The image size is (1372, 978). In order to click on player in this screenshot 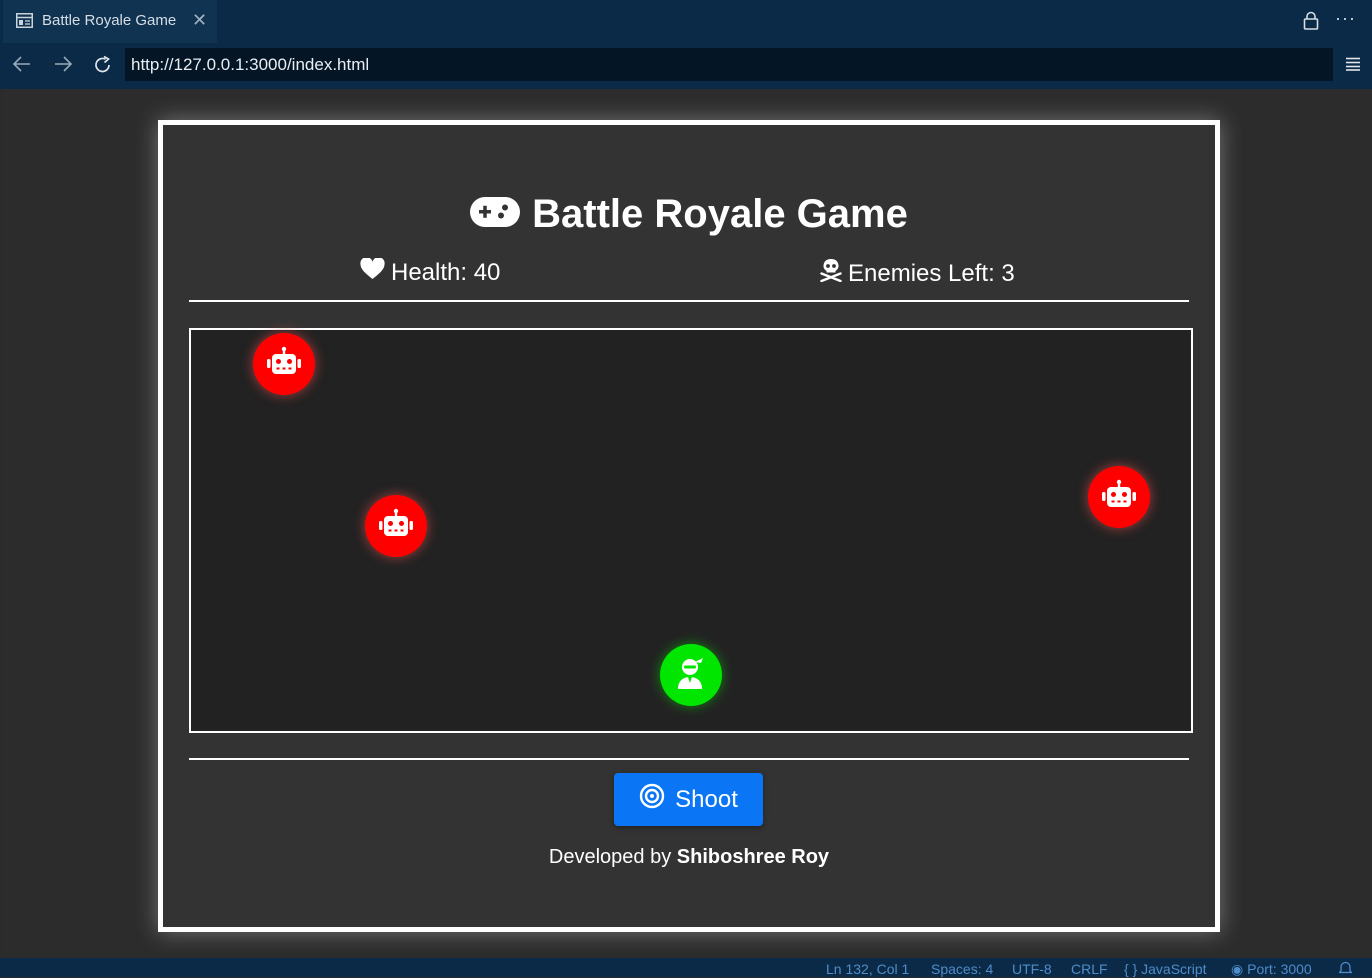, I will do `click(691, 675)`.